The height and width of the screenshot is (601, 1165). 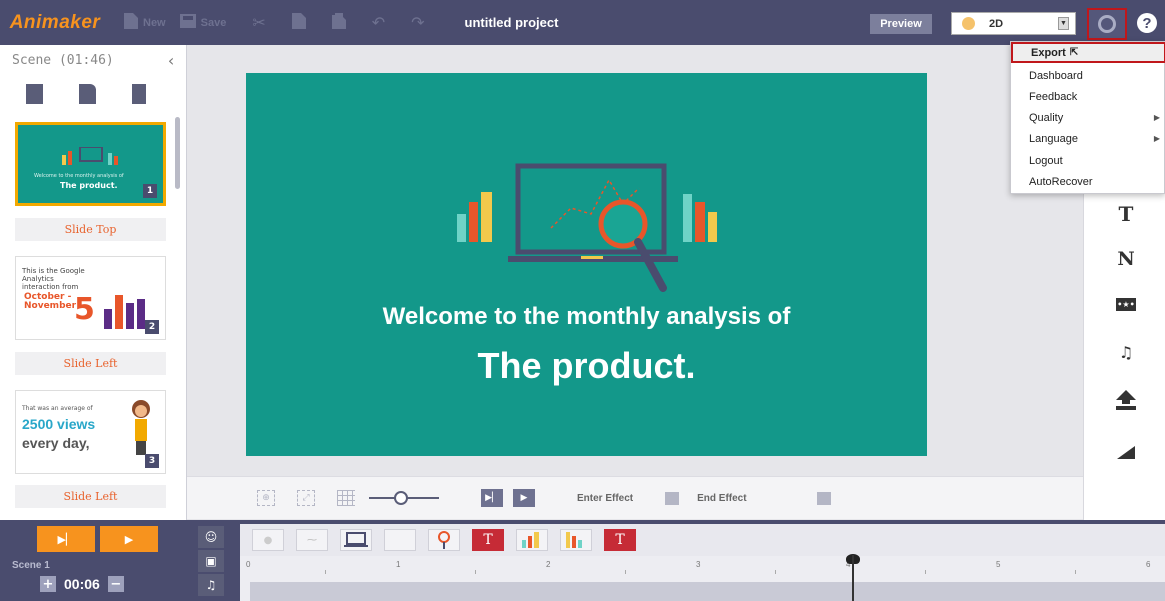 I want to click on menu-item-export: Export ⇱, so click(x=1088, y=52).